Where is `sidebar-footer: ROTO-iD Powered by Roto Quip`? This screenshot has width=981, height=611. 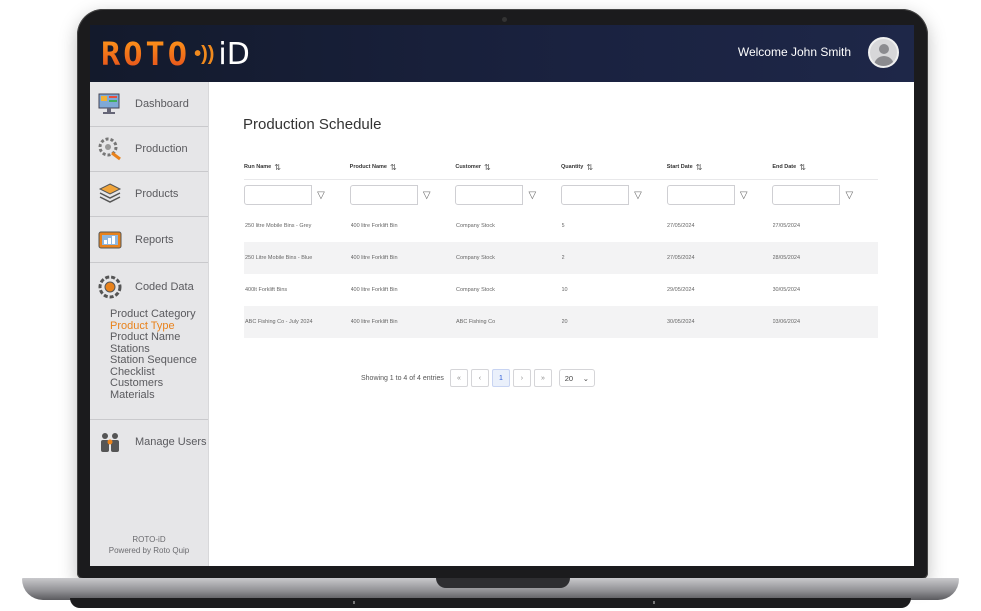
sidebar-footer: ROTO-iD Powered by Roto Quip is located at coordinates (149, 545).